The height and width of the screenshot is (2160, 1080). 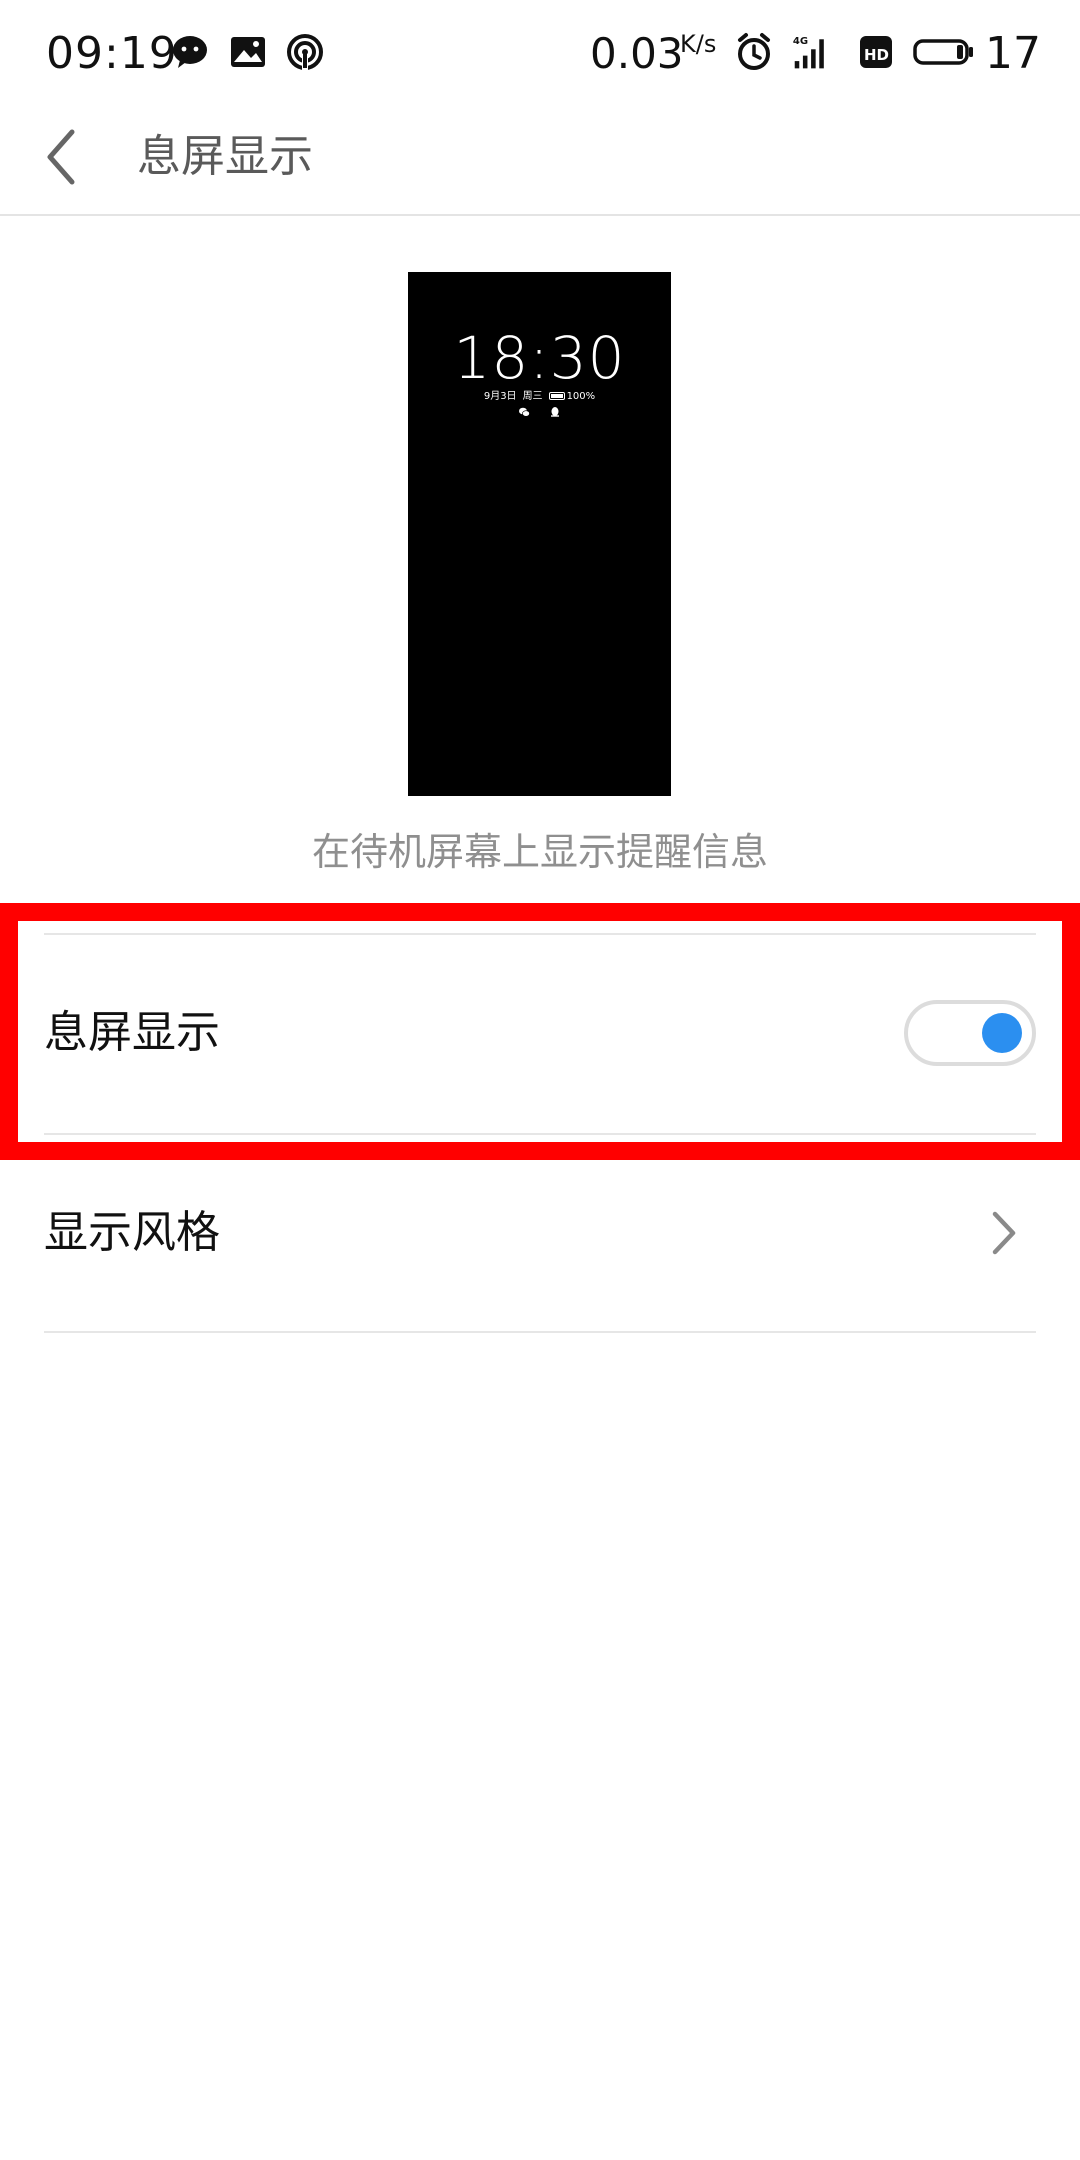 What do you see at coordinates (754, 51) in the screenshot?
I see `alarm-icon` at bounding box center [754, 51].